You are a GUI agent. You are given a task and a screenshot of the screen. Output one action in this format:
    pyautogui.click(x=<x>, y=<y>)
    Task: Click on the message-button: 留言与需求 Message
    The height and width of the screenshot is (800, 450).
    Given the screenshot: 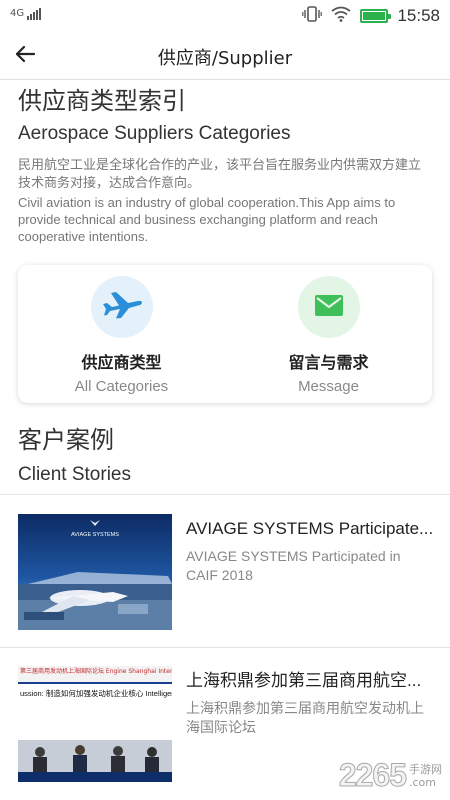 What is the action you would take?
    pyautogui.click(x=328, y=334)
    